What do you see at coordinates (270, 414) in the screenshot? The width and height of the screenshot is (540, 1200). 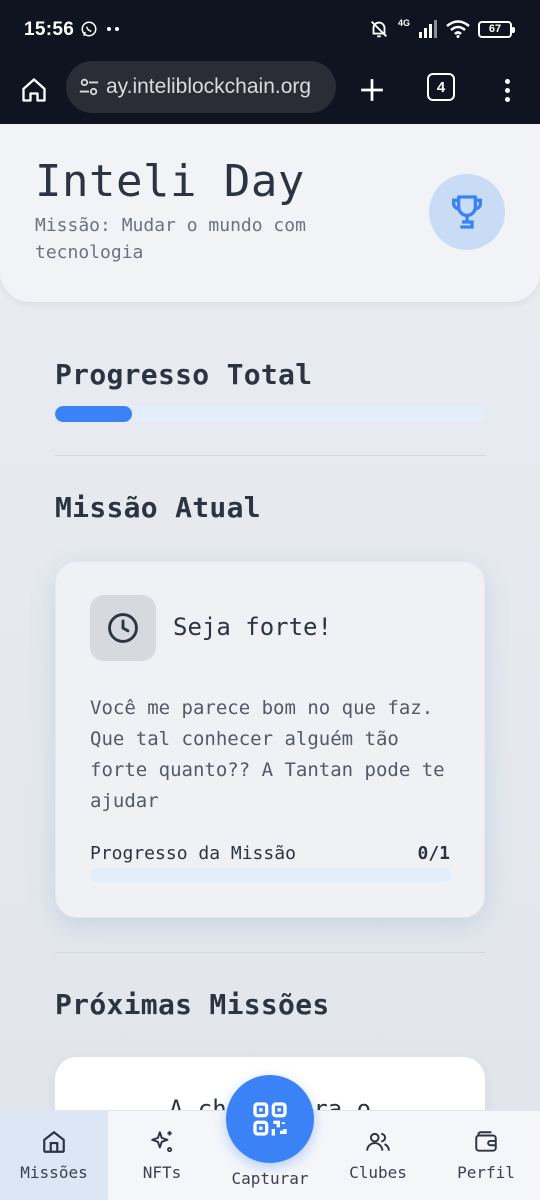 I see `total-progress-bar` at bounding box center [270, 414].